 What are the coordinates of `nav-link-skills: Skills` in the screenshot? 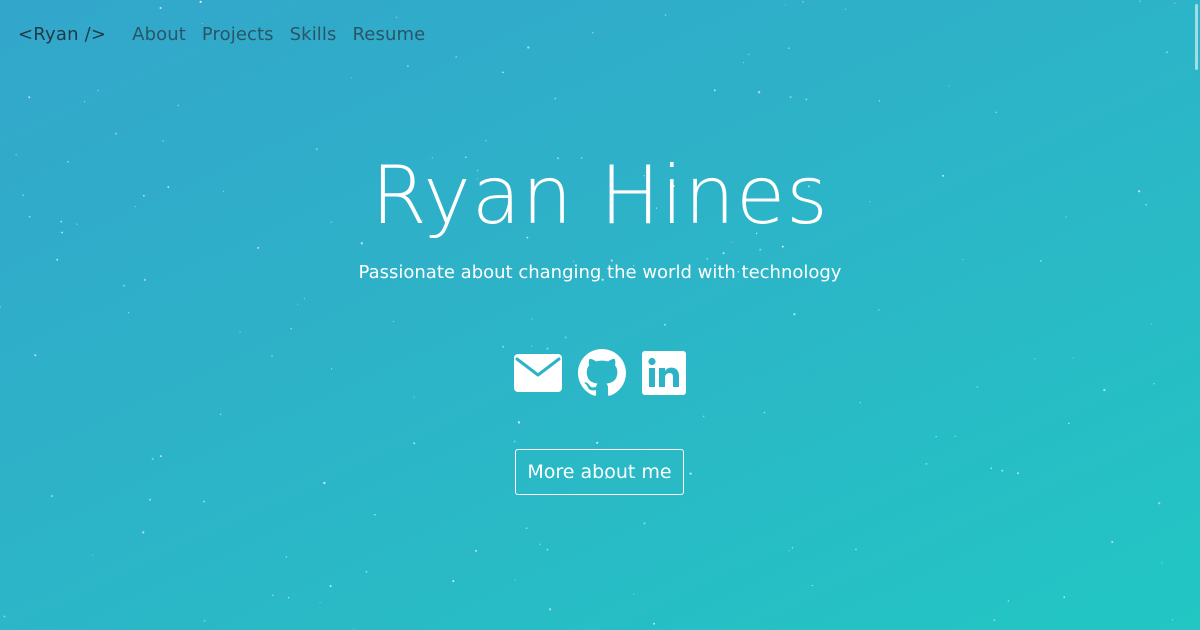 It's located at (313, 34).